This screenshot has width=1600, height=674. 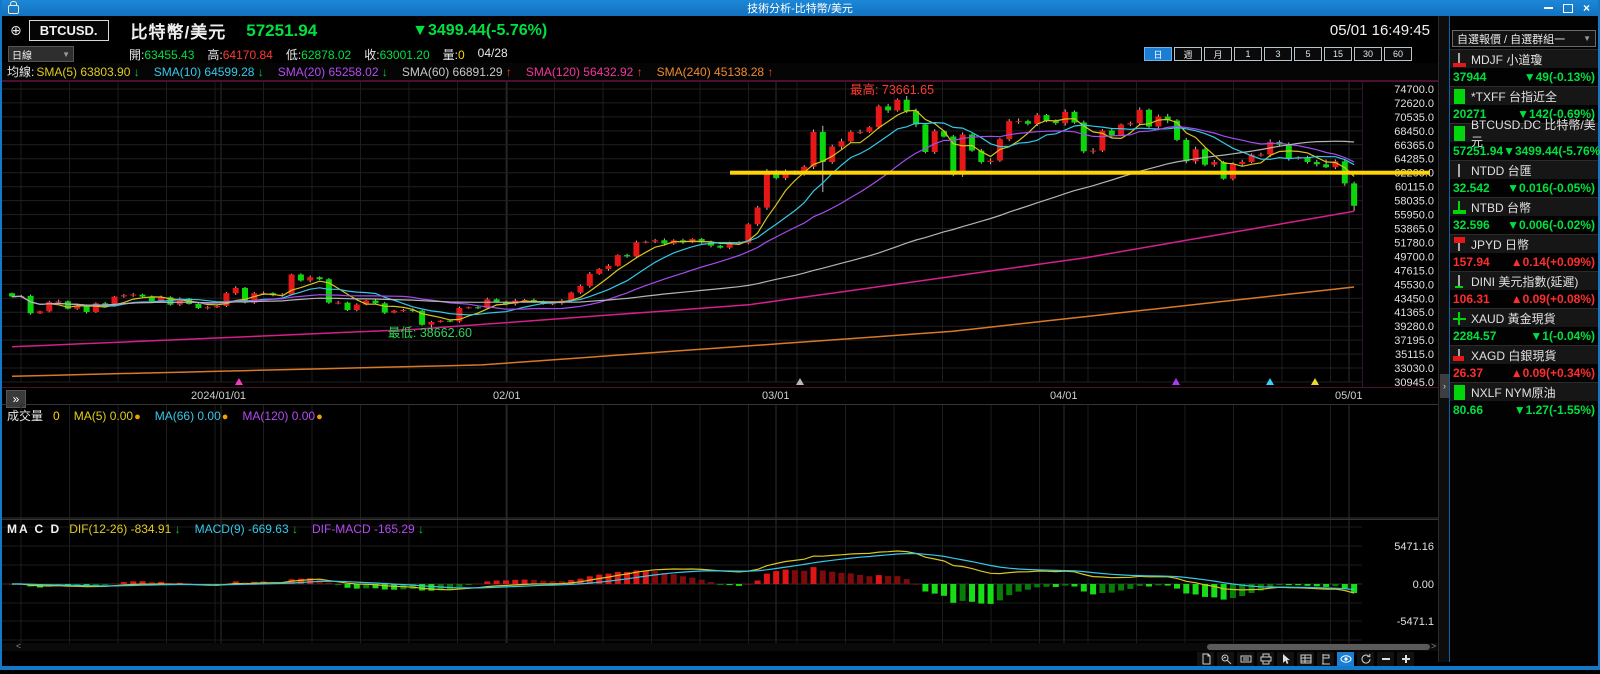 I want to click on printer-icon, so click(x=1265, y=659).